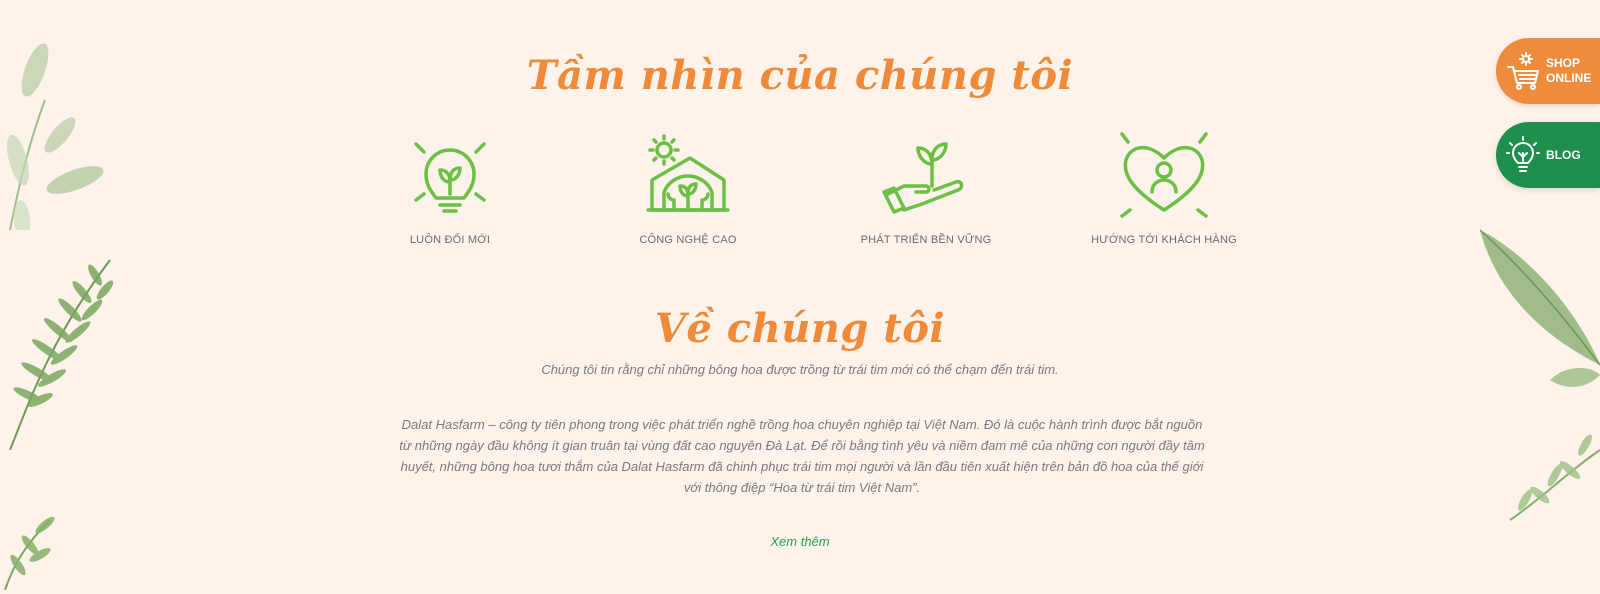 This screenshot has height=594, width=1600. What do you see at coordinates (800, 328) in the screenshot?
I see `about-title: Về chúng tôi` at bounding box center [800, 328].